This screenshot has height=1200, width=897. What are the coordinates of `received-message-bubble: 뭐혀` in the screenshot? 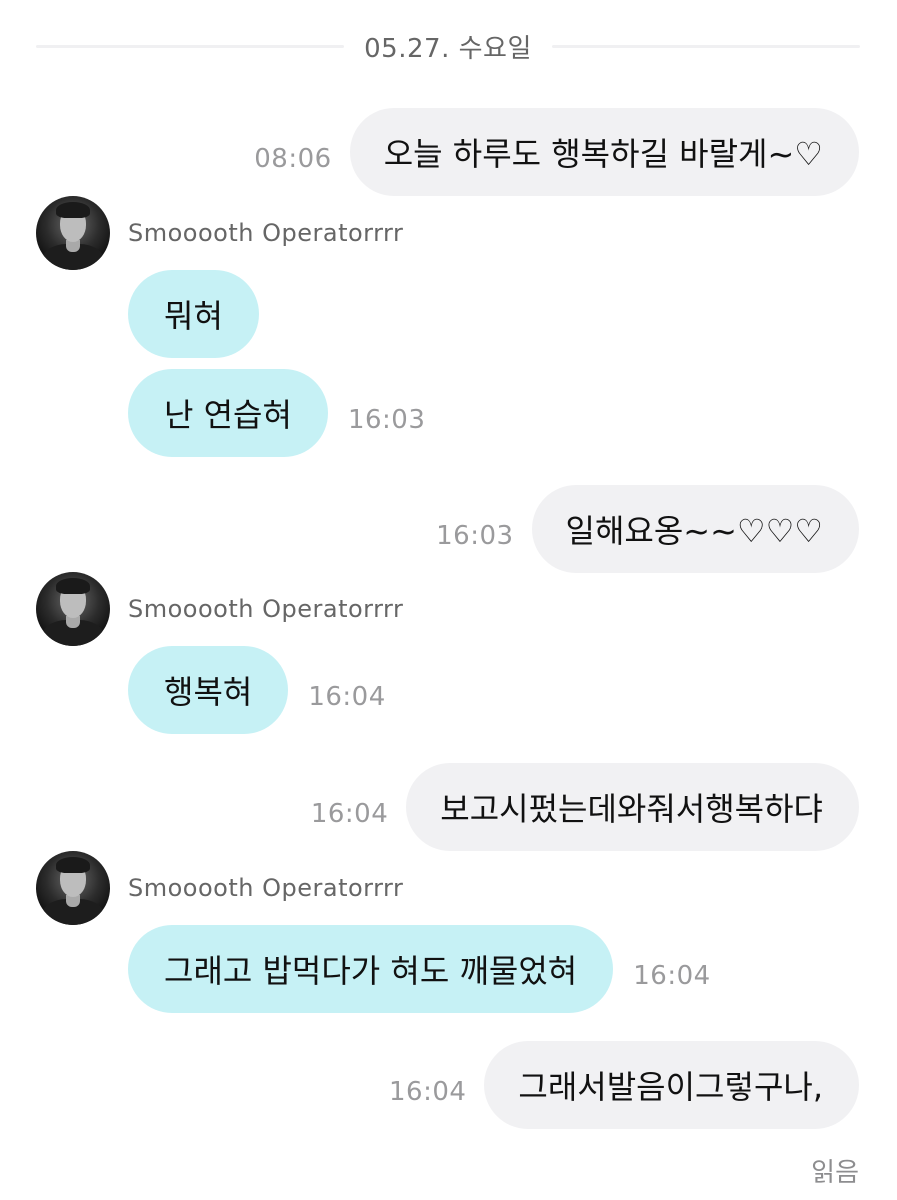 It's located at (193, 314).